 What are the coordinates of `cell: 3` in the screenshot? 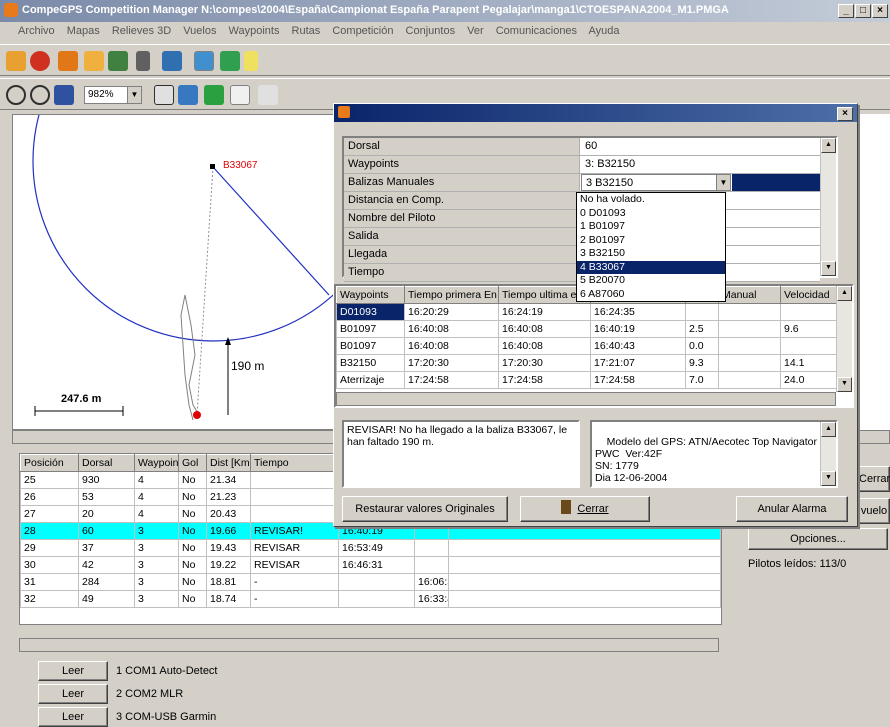 It's located at (156, 582).